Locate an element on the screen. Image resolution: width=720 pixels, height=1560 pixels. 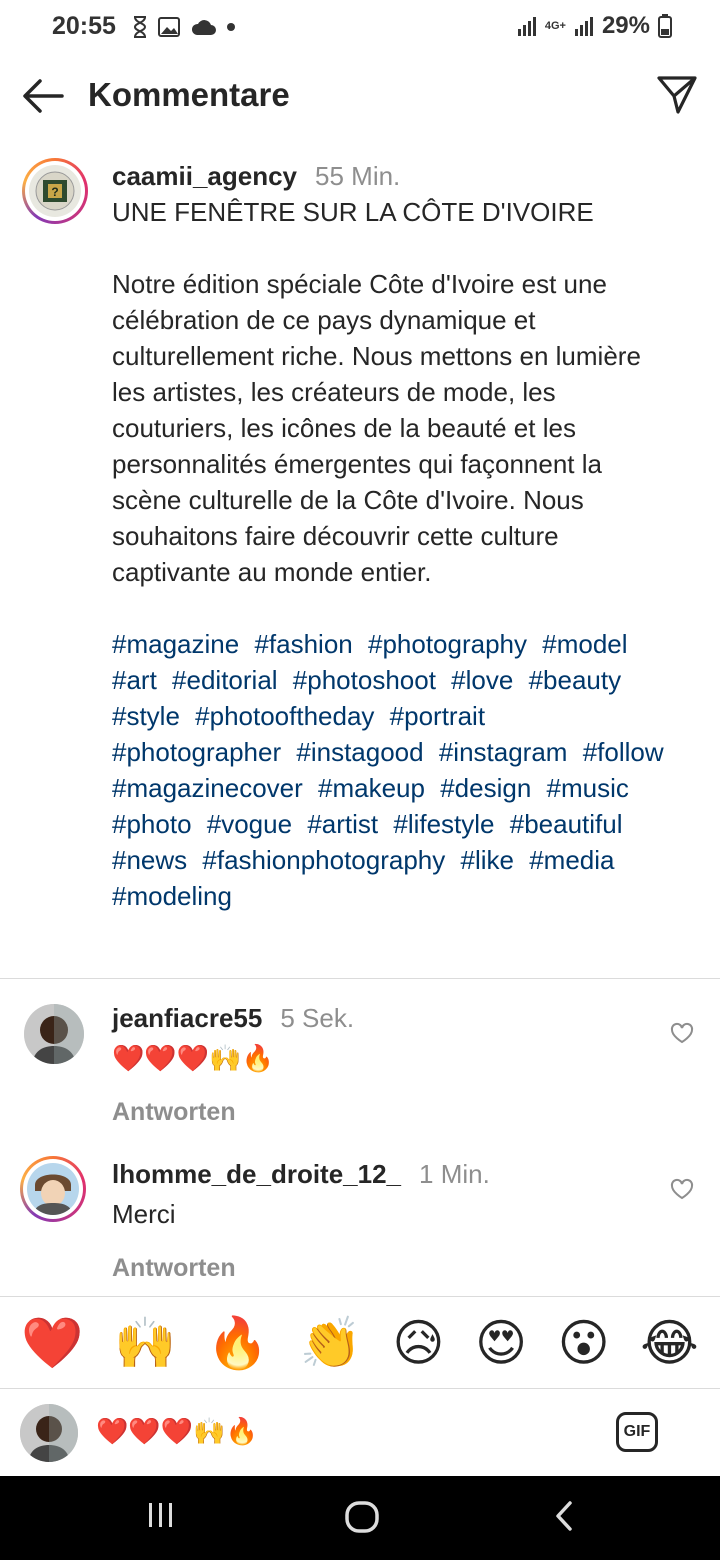
comment-time: 5 Sek. is located at coordinates (317, 1018).